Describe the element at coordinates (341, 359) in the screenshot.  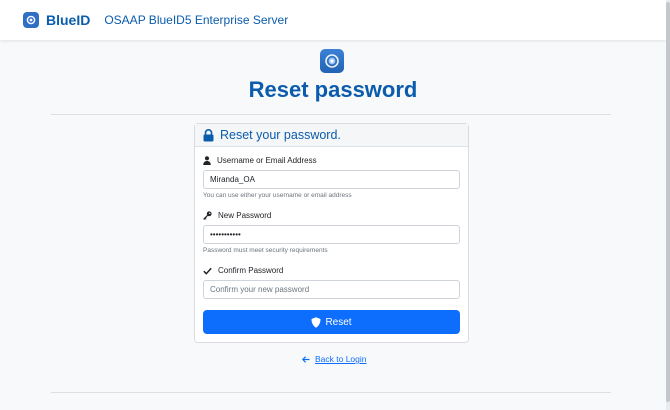
I see `back-to-login-label: Back to Login` at that location.